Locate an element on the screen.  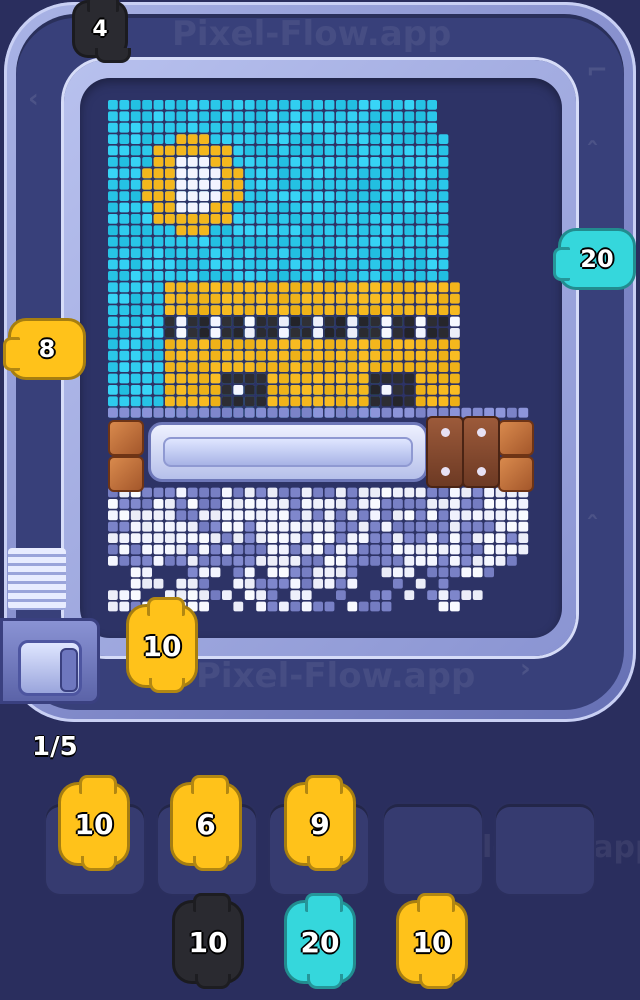
pig-value: 8 is located at coordinates (47, 349).